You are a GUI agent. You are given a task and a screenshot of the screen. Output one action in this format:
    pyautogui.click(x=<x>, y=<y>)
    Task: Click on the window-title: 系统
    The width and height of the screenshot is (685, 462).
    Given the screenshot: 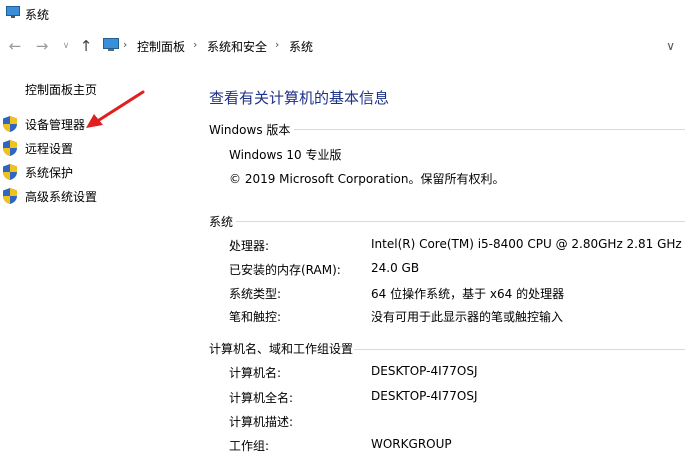 What is the action you would take?
    pyautogui.click(x=37, y=15)
    